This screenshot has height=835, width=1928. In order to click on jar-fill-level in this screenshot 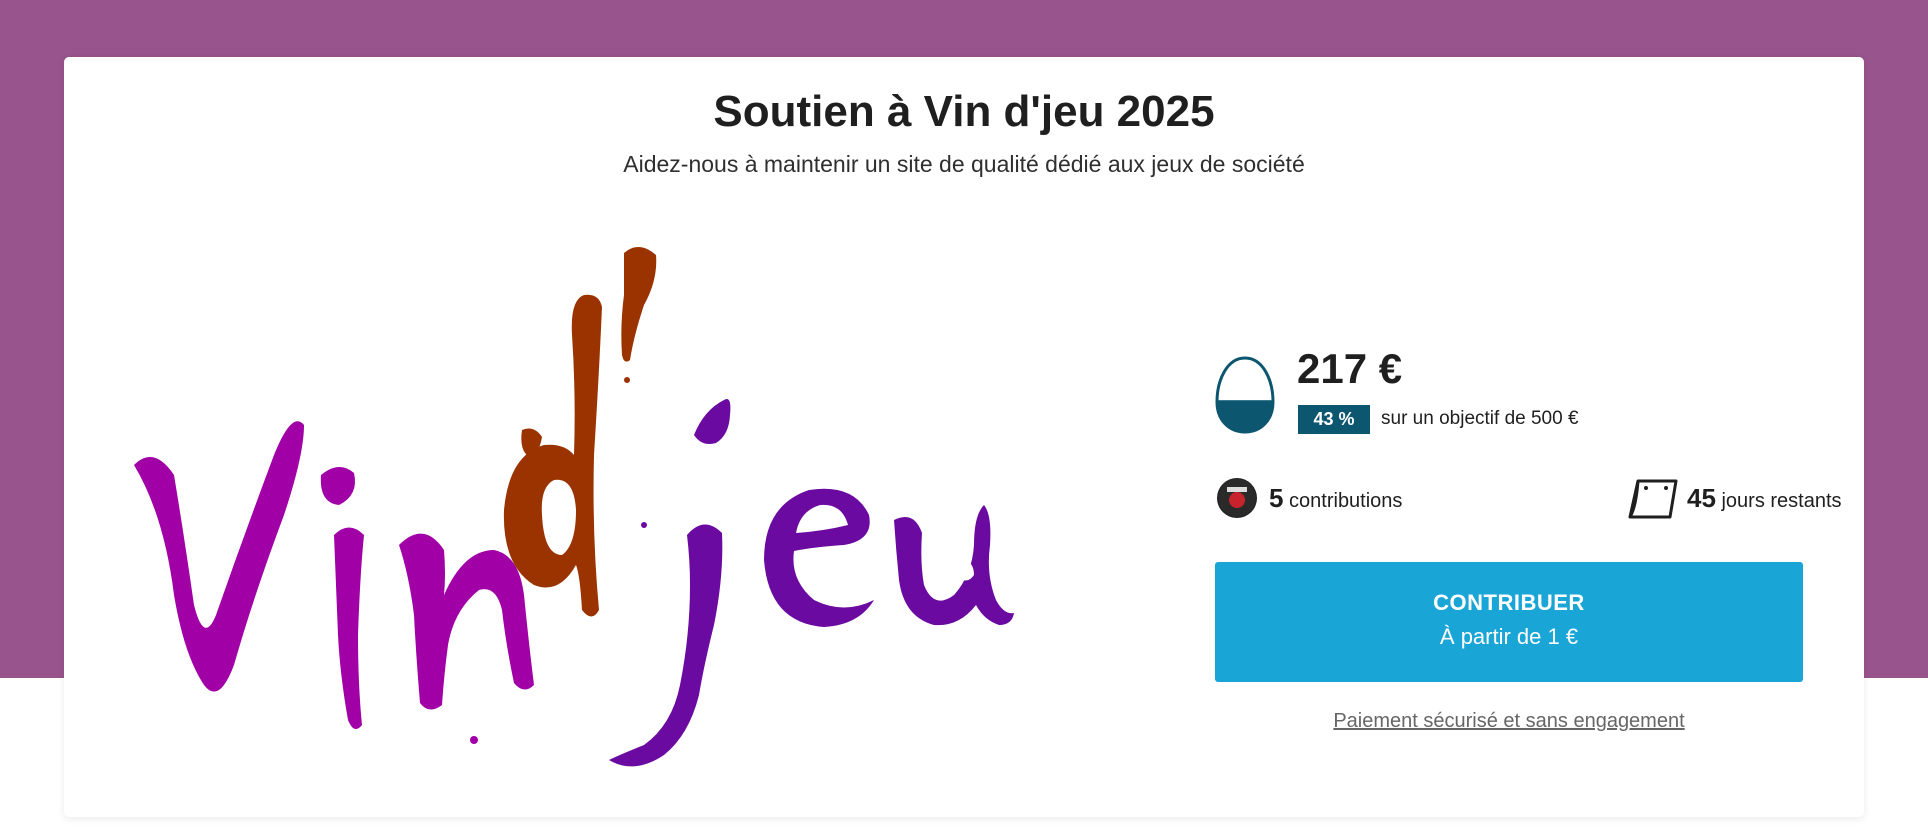, I will do `click(1245, 416)`.